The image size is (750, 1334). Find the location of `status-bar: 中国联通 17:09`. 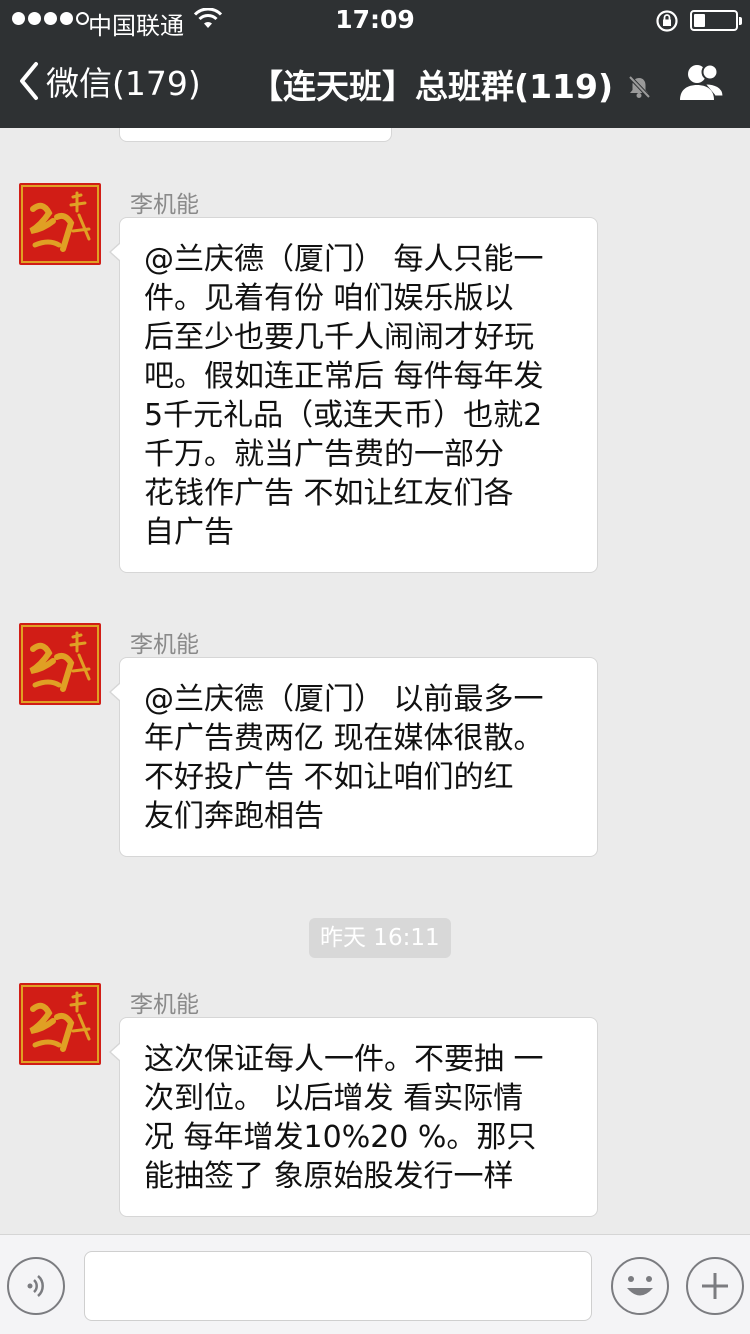

status-bar: 中国联通 17:09 is located at coordinates (375, 20).